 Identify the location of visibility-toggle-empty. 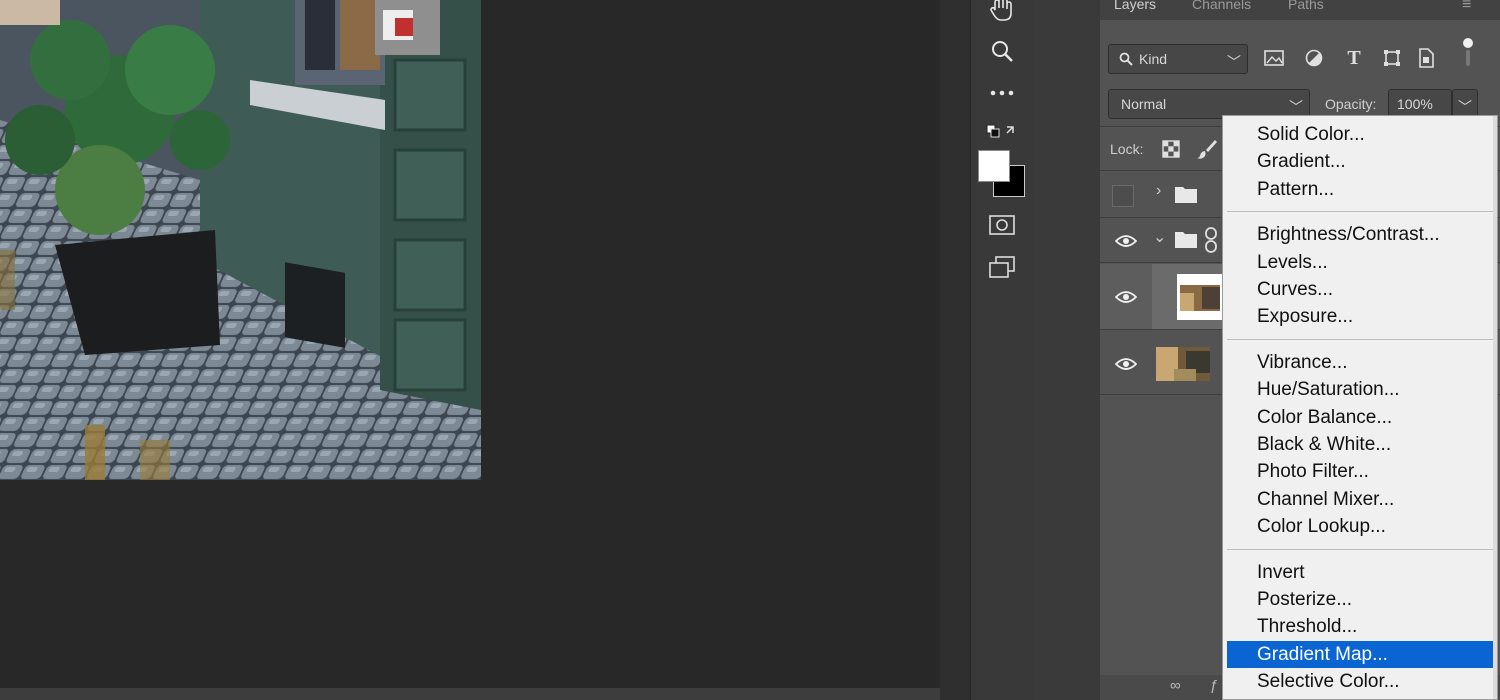
(1123, 196).